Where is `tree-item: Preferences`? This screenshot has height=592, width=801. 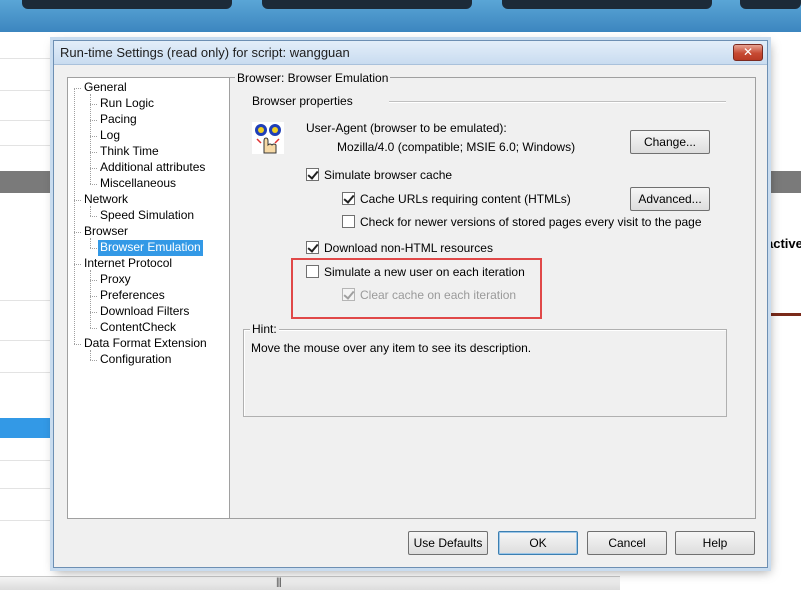 tree-item: Preferences is located at coordinates (132, 296).